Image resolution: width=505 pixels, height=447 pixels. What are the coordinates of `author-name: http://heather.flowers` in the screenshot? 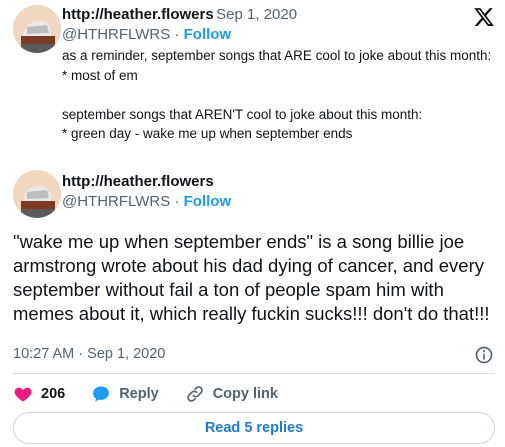 It's located at (138, 181).